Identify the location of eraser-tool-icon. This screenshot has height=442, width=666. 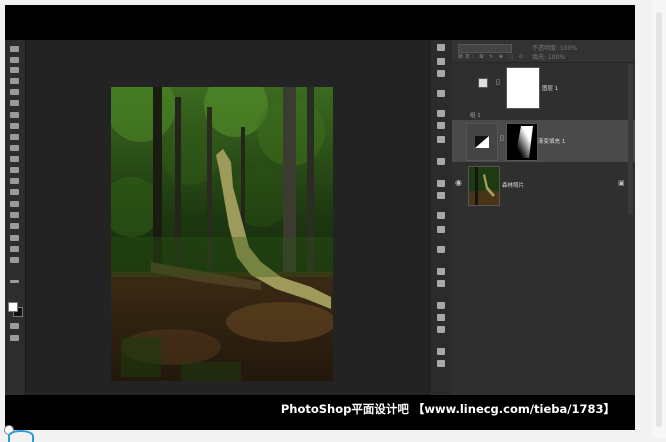
(14, 159).